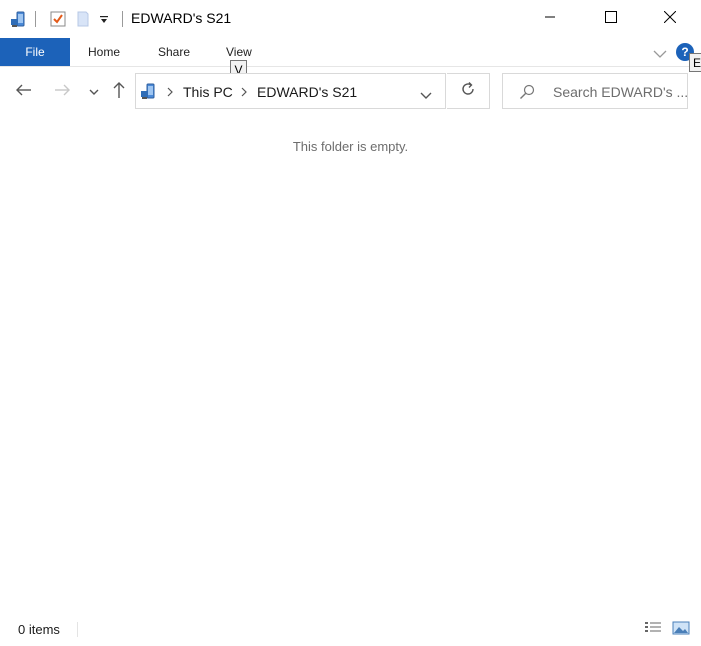 Image resolution: width=701 pixels, height=646 pixels. I want to click on details-view-button, so click(653, 630).